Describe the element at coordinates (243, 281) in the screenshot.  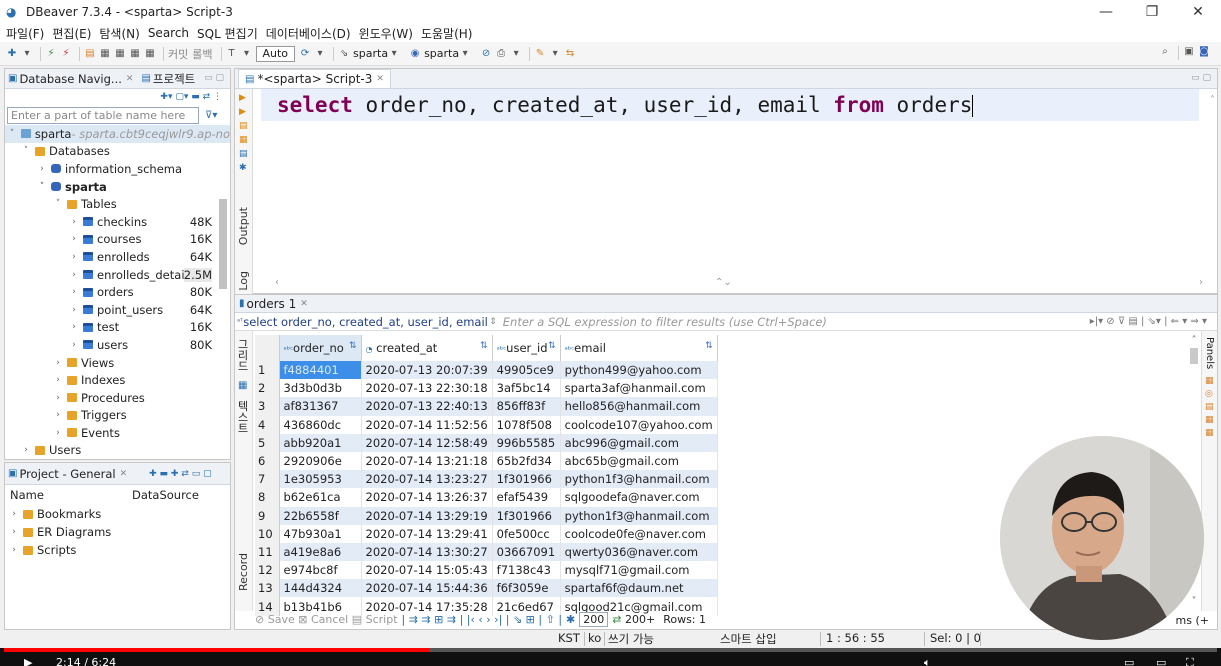
I see `log-tab: Log` at that location.